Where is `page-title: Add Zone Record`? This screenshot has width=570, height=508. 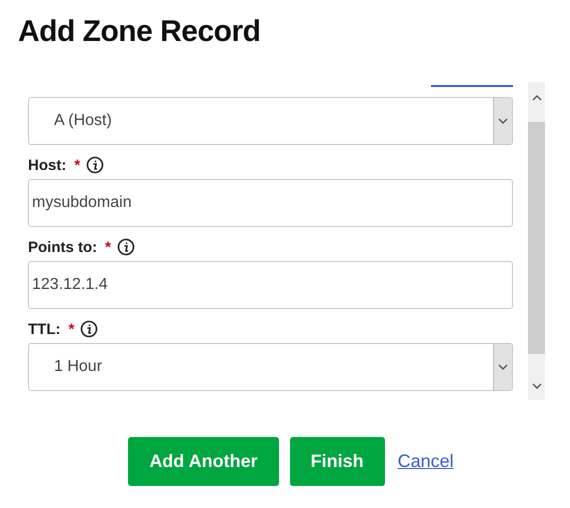 page-title: Add Zone Record is located at coordinates (140, 32).